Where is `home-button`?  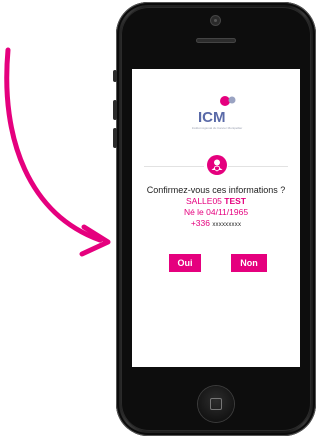
home-button is located at coordinates (216, 404).